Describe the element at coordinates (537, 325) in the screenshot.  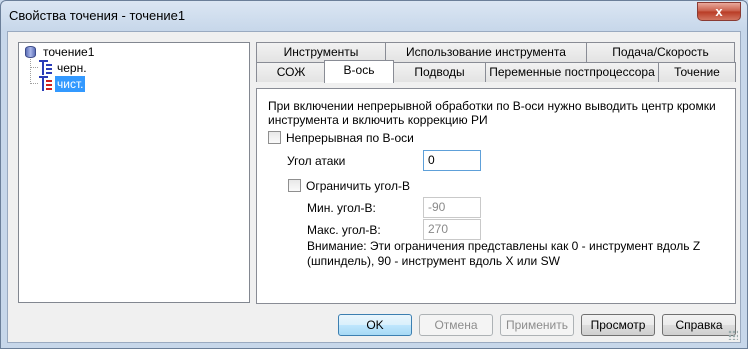
I see `apply-button: Применить` at that location.